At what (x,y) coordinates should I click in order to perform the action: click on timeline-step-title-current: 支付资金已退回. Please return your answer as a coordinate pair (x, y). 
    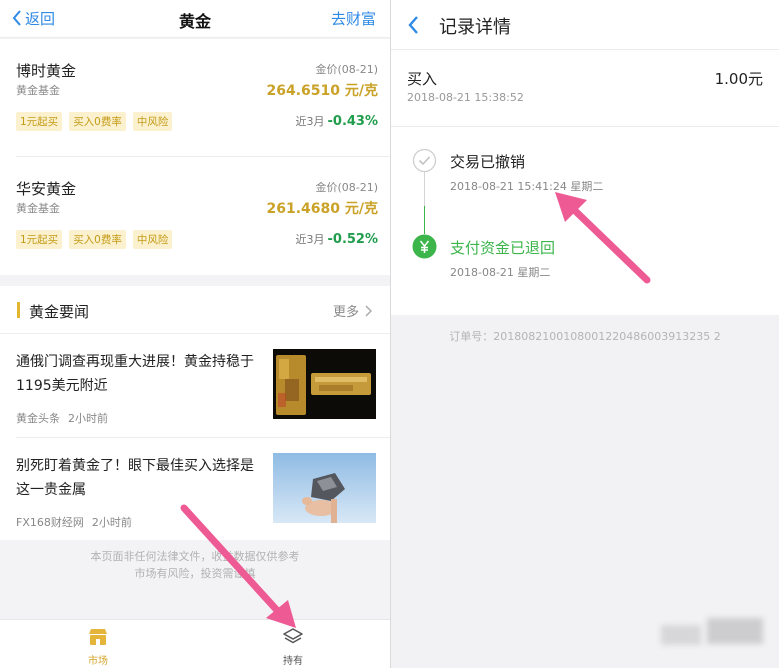
    Looking at the image, I should click on (503, 248).